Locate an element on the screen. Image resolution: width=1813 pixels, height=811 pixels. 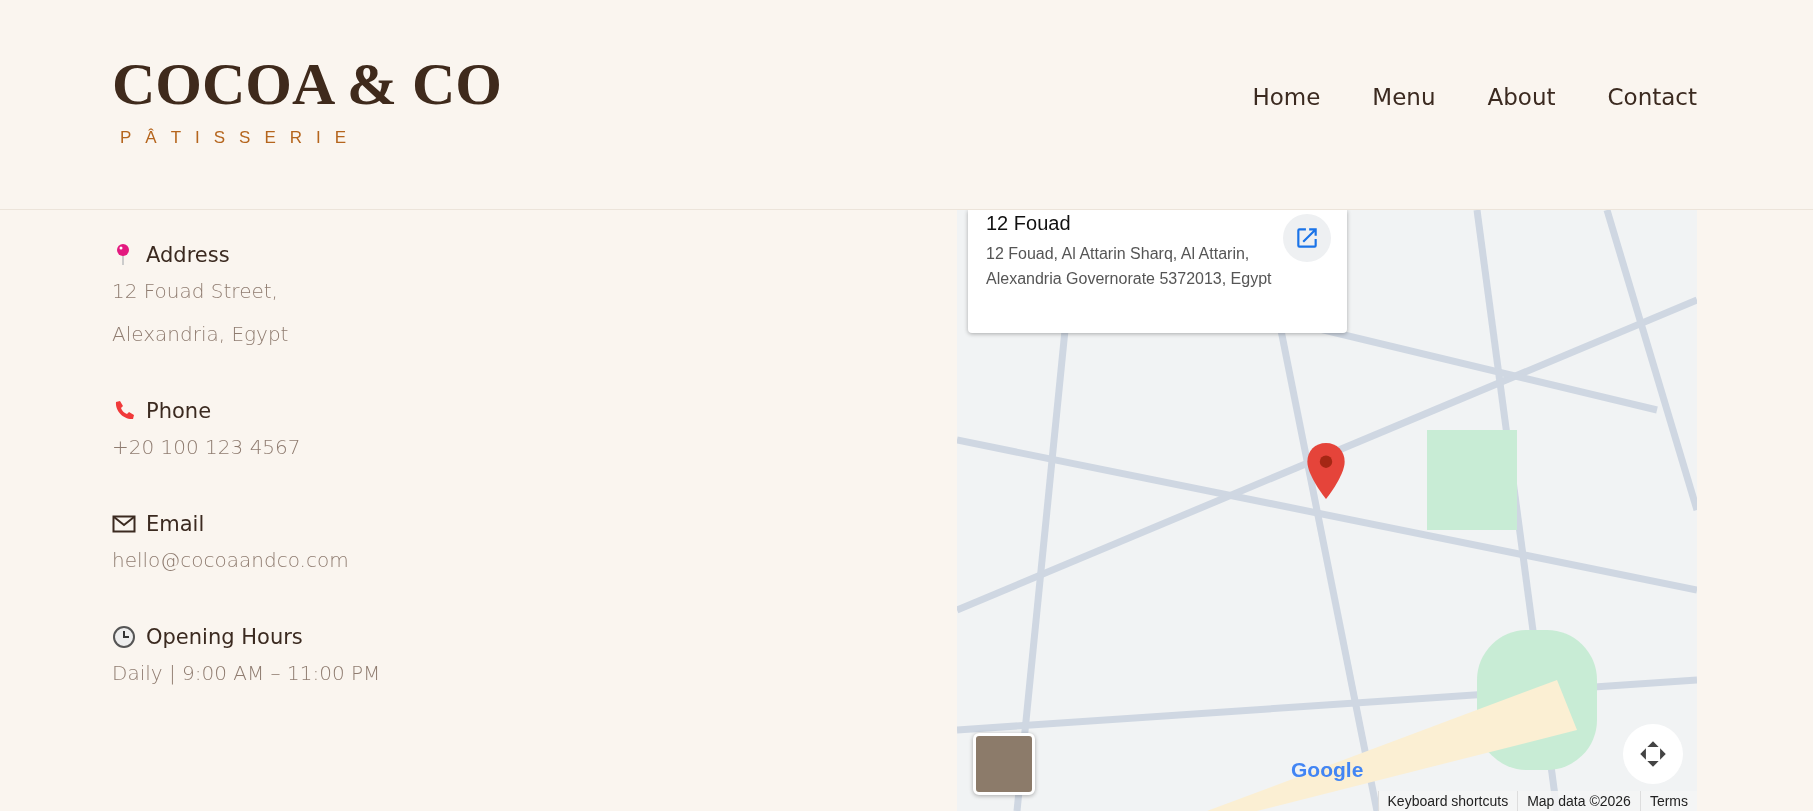
clock-icon is located at coordinates (124, 637).